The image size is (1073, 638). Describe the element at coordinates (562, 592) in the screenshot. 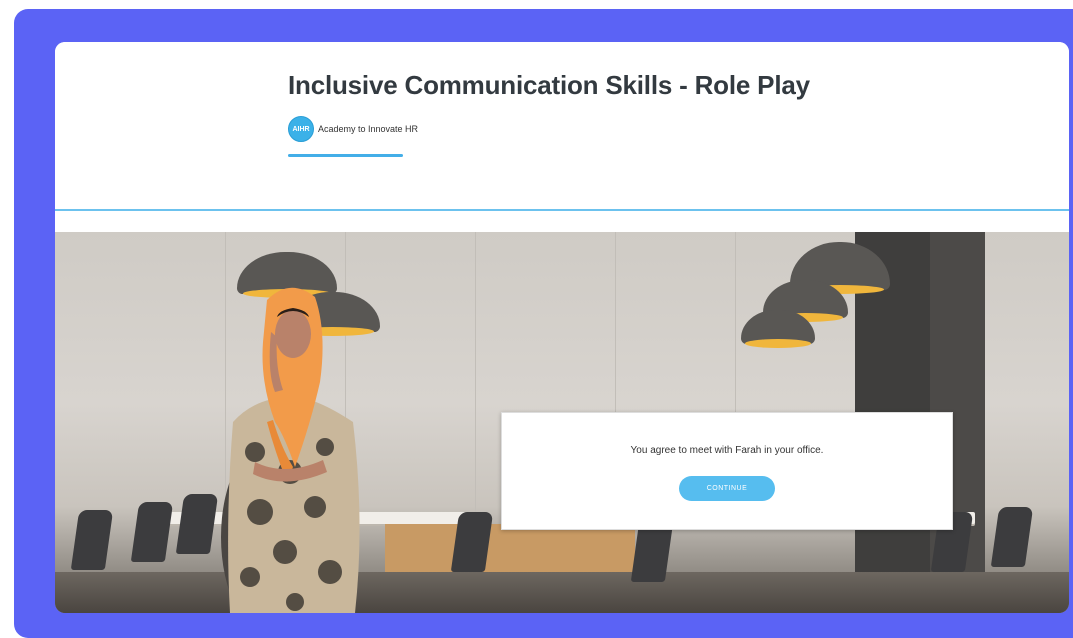

I see `floor` at that location.